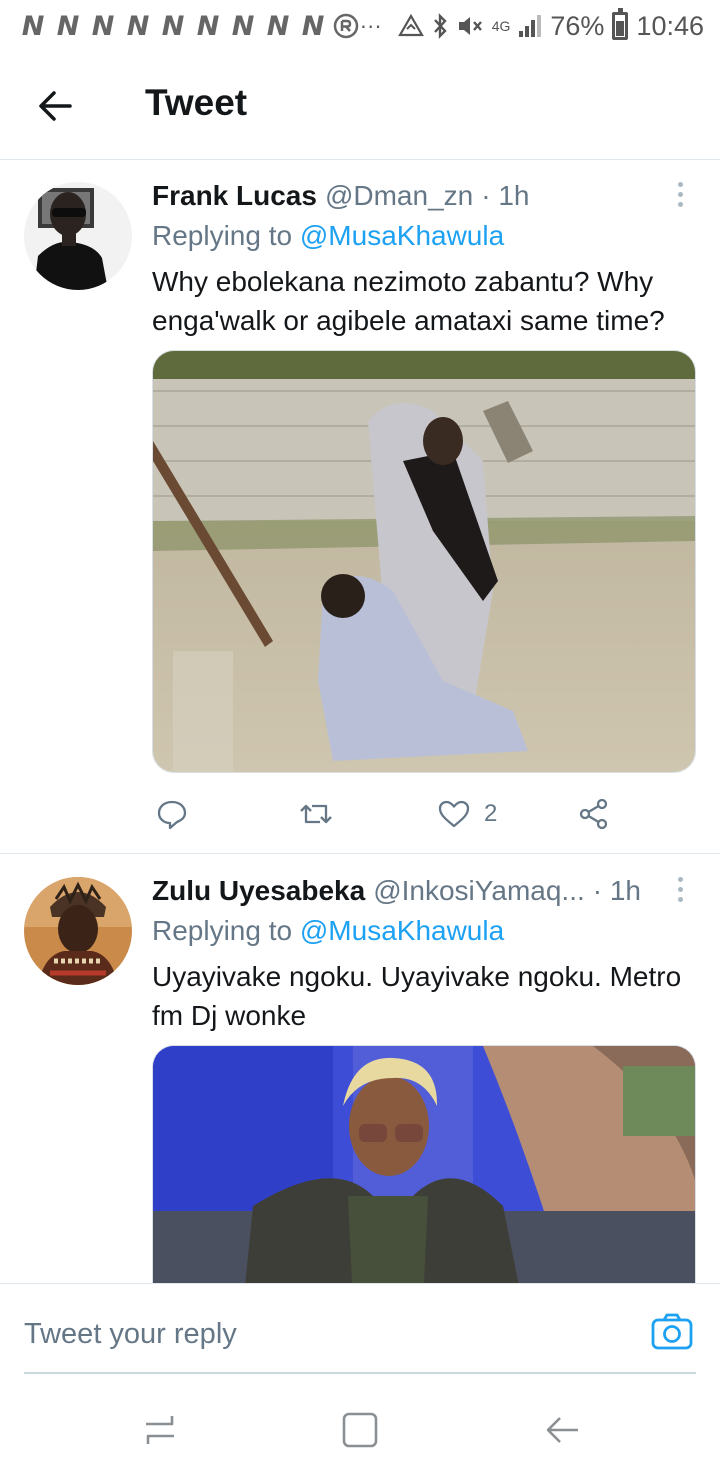  I want to click on status-bar: N N N N N N N N N ··· 4G 76% 10:46, so click(360, 26).